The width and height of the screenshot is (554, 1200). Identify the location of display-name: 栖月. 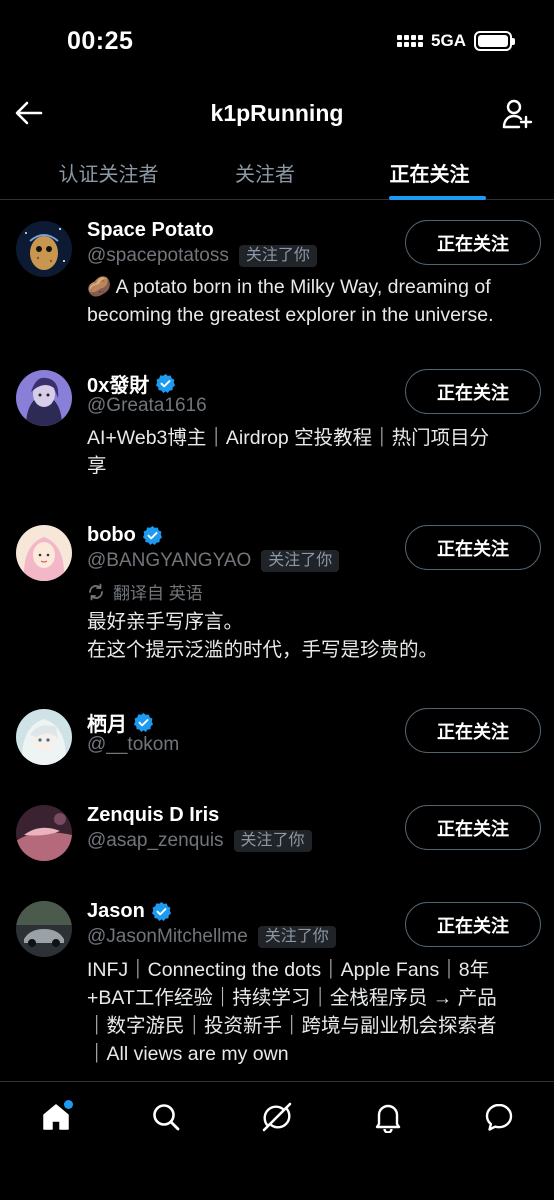
(107, 722).